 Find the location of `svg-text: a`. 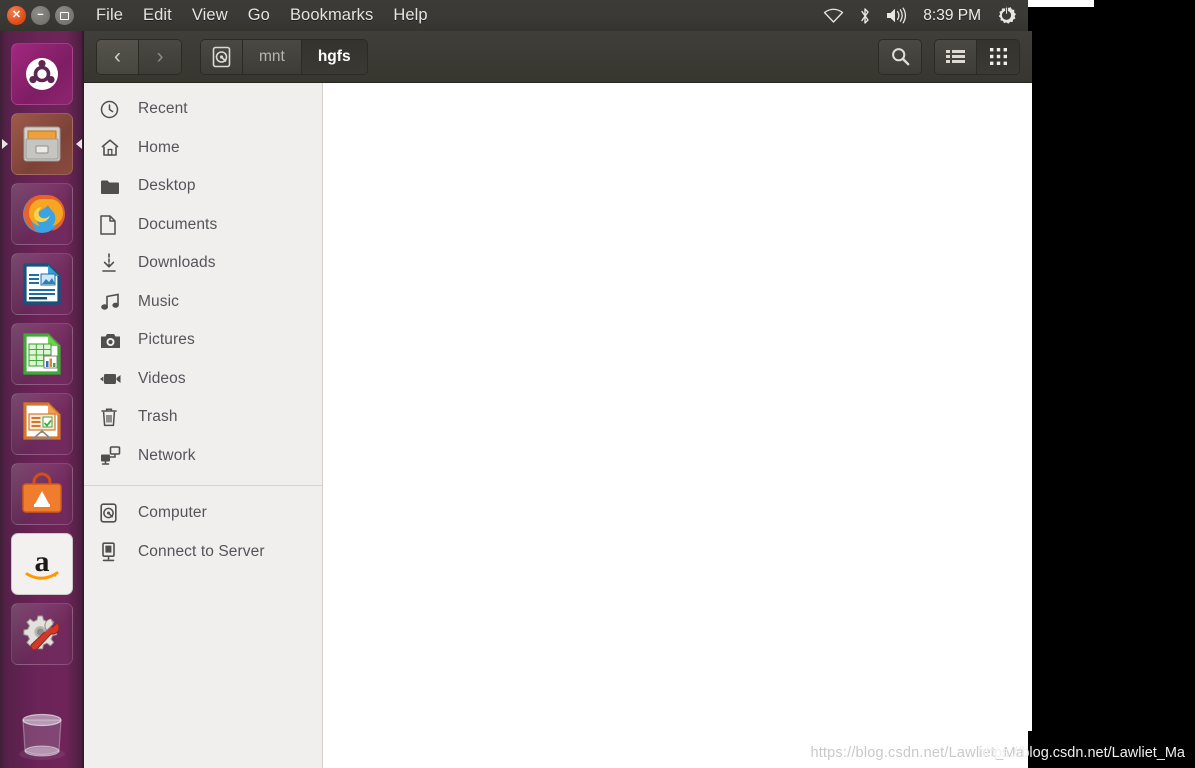

svg-text: a is located at coordinates (42, 561).